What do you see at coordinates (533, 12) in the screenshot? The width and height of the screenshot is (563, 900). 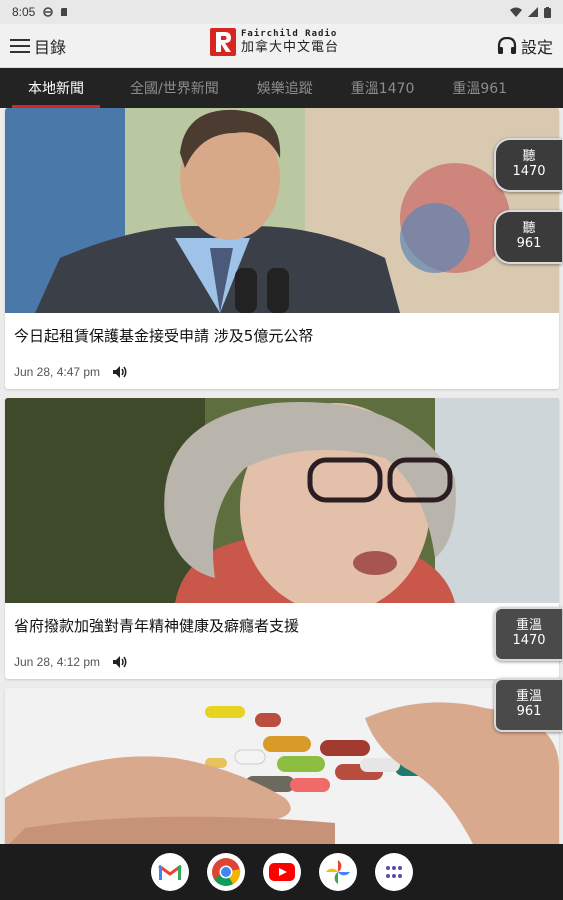 I see `signal-icon` at bounding box center [533, 12].